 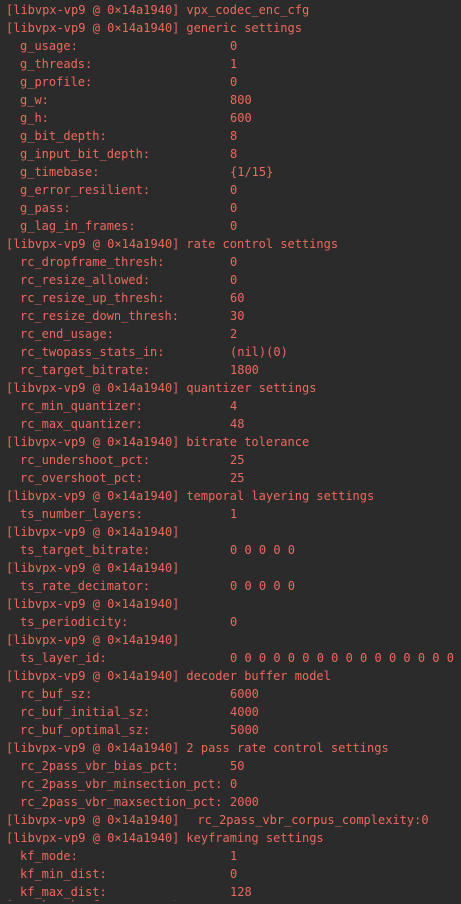 What do you see at coordinates (74, 622) in the screenshot?
I see `setting-name: ts_periodicity:` at bounding box center [74, 622].